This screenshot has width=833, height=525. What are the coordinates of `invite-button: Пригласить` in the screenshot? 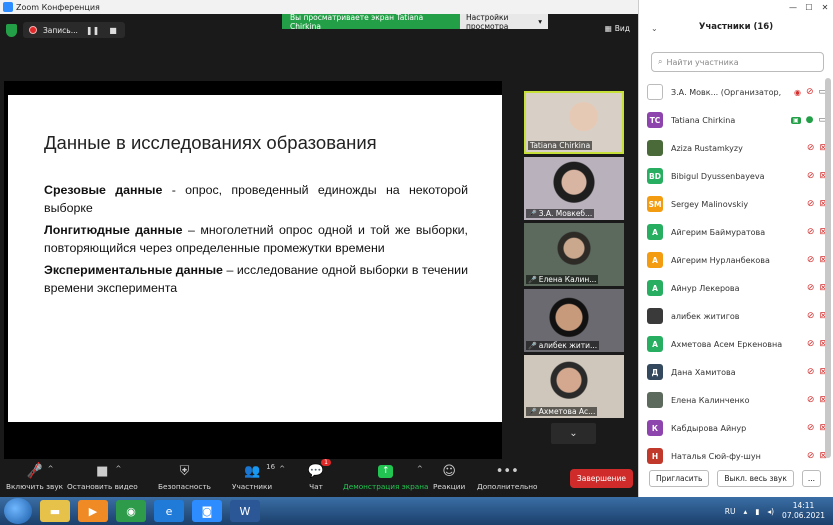 It's located at (679, 478).